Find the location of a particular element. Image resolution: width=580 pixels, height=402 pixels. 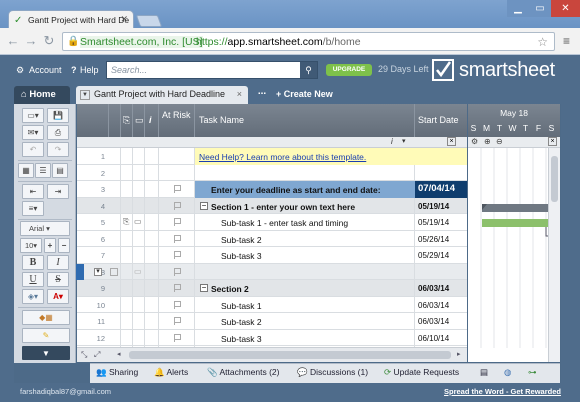

sharing-button: 👥 Sharing is located at coordinates (117, 372).